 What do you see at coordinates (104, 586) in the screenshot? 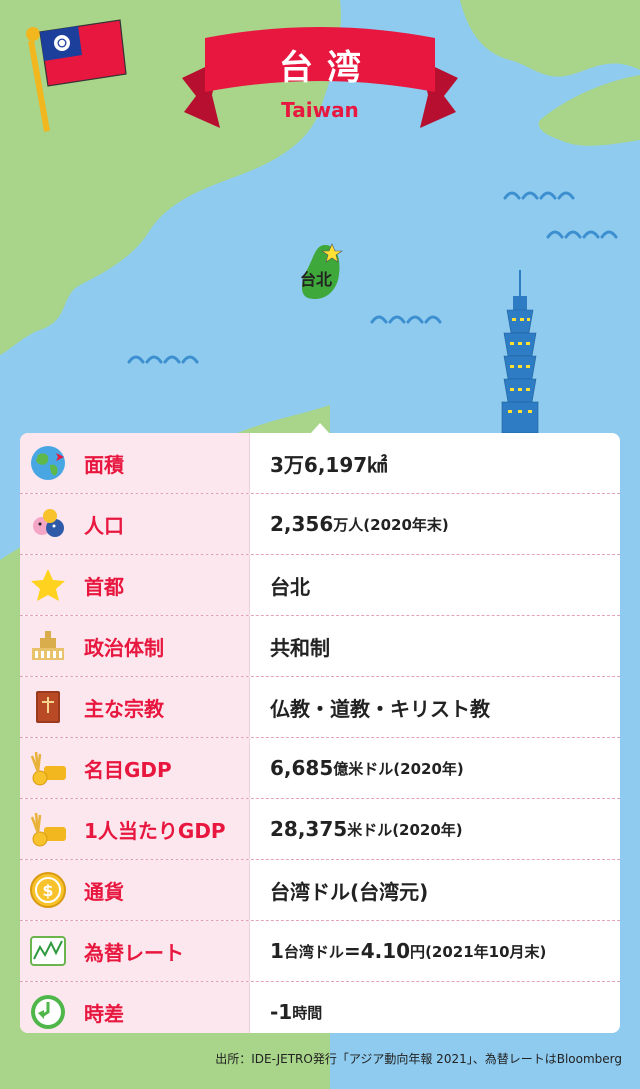
I see `row-label: 首都` at bounding box center [104, 586].